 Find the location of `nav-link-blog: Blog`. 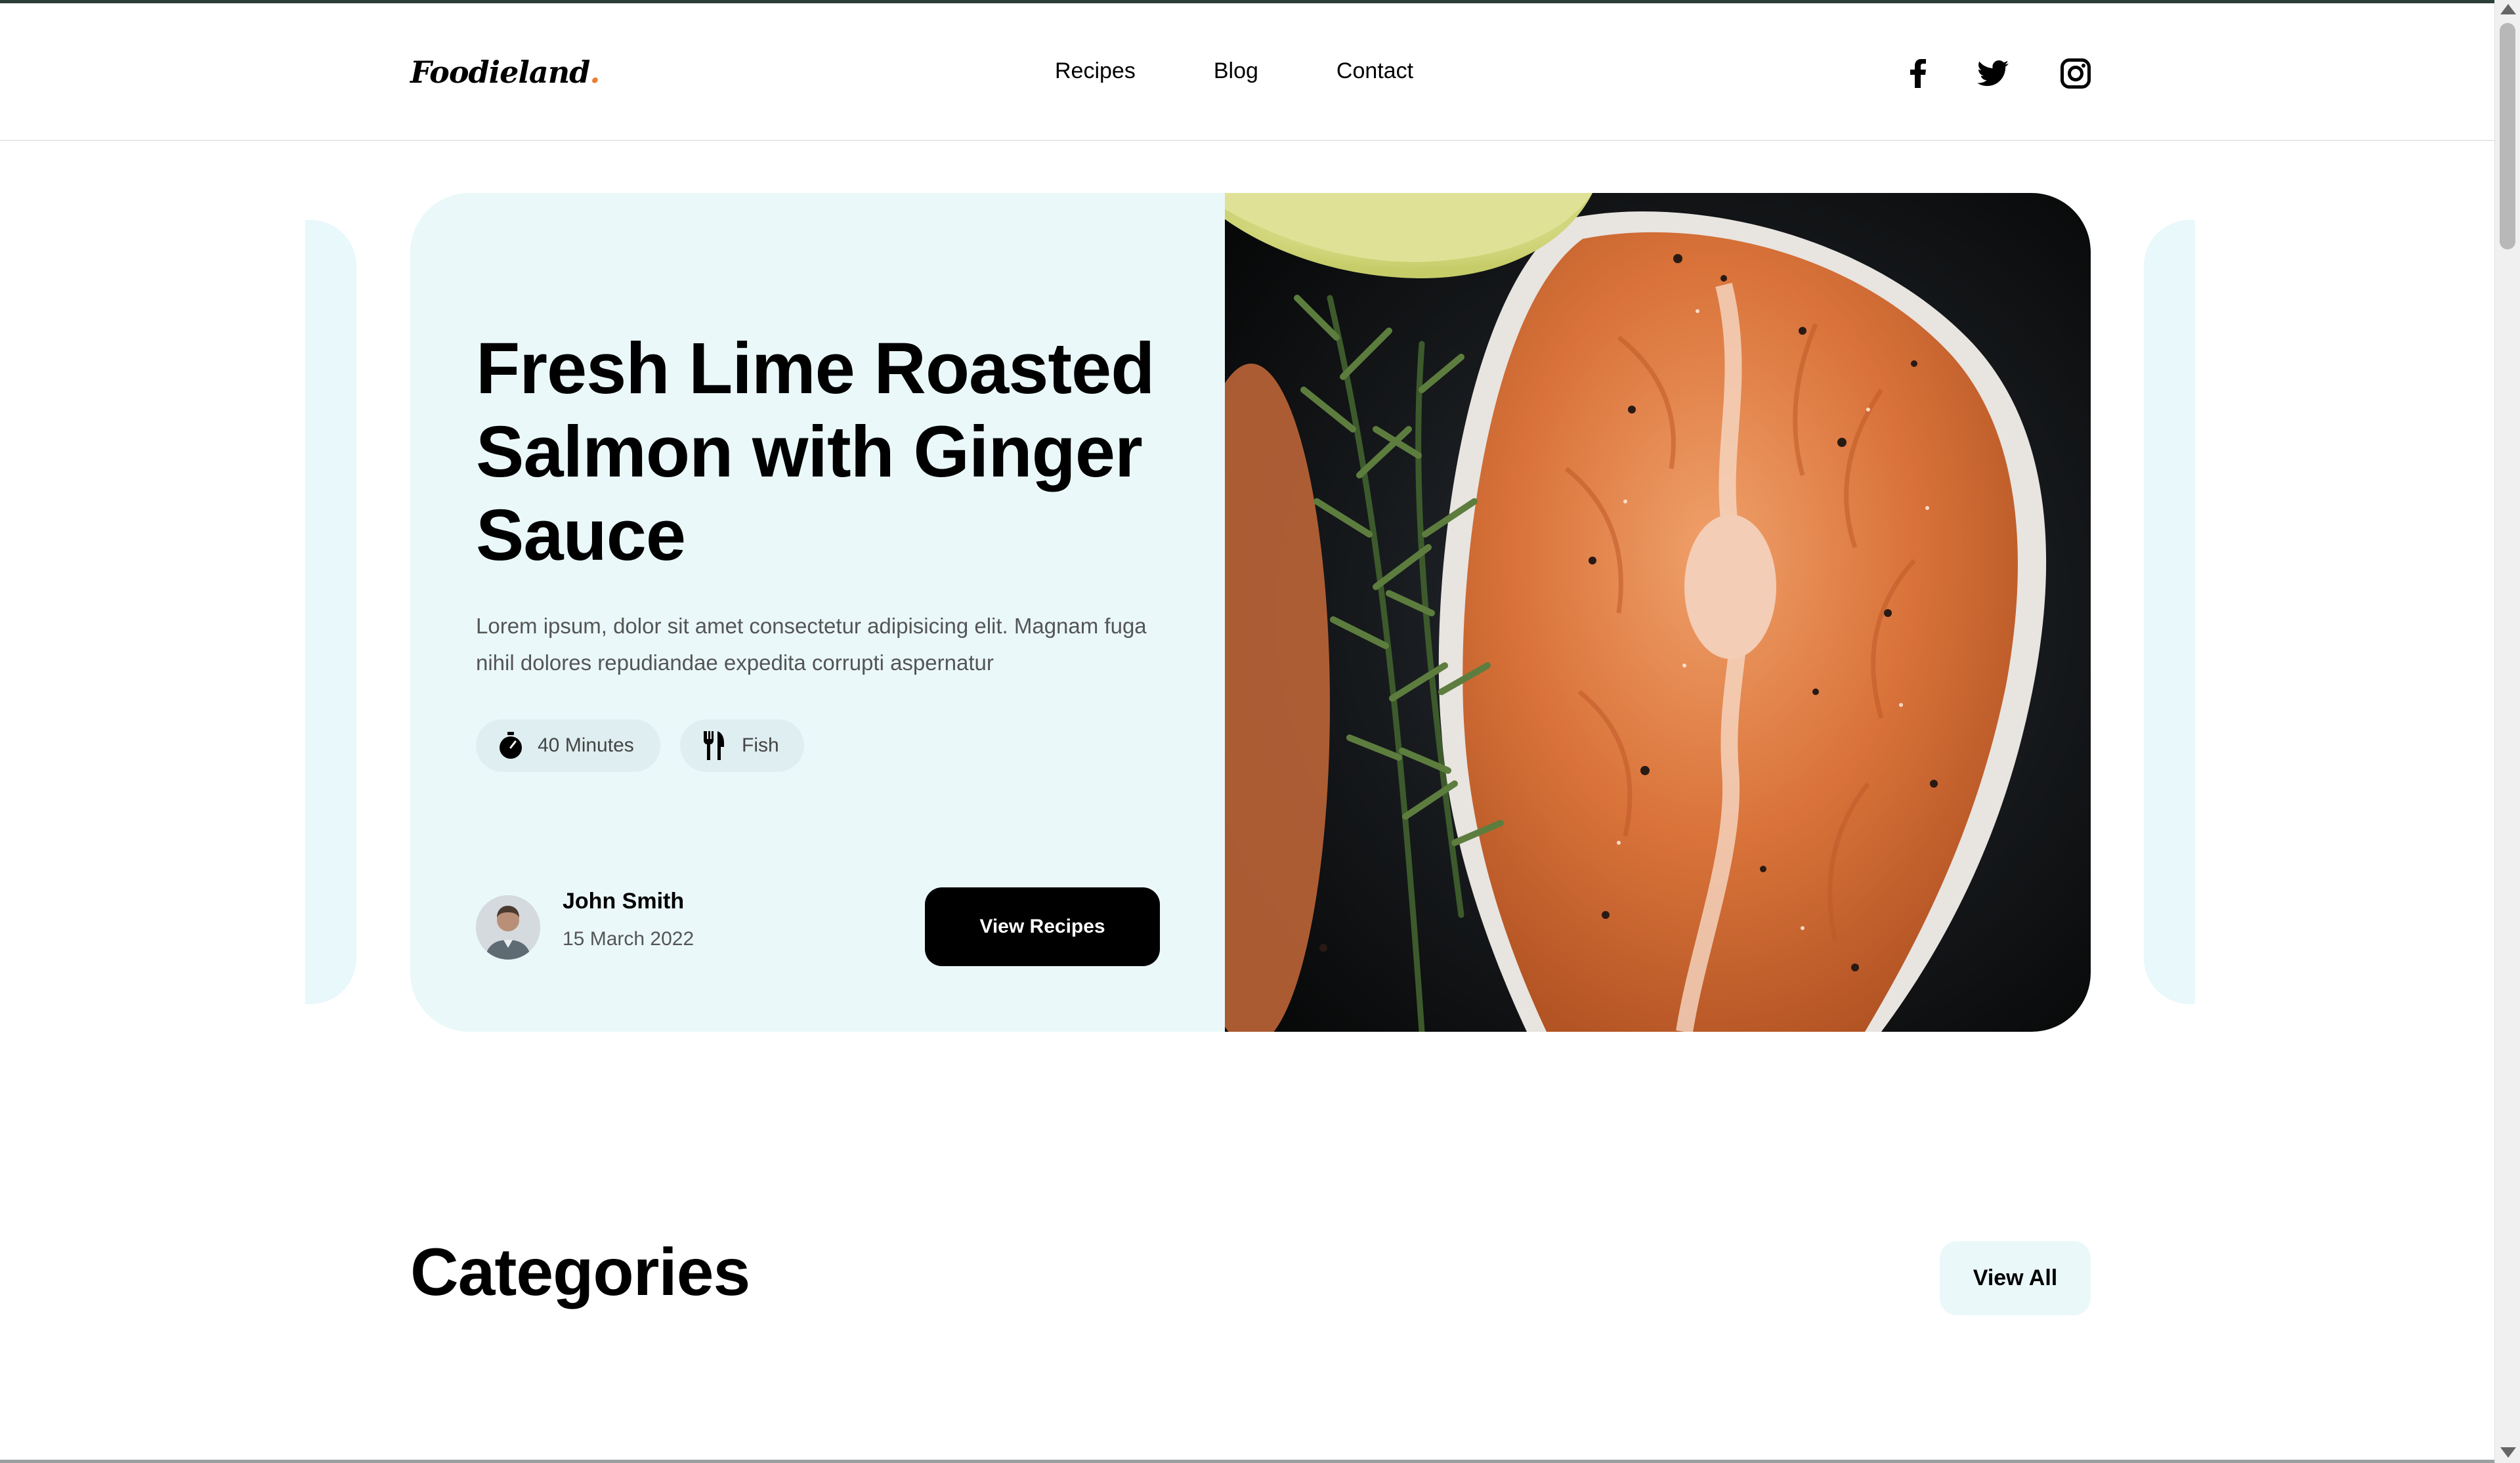

nav-link-blog: Blog is located at coordinates (1236, 71).